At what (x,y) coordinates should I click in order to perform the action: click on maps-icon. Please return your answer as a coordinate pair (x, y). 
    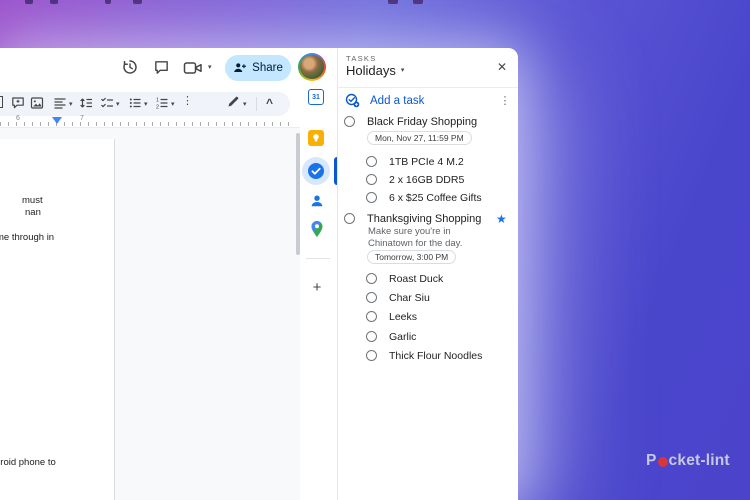
    Looking at the image, I should click on (317, 229).